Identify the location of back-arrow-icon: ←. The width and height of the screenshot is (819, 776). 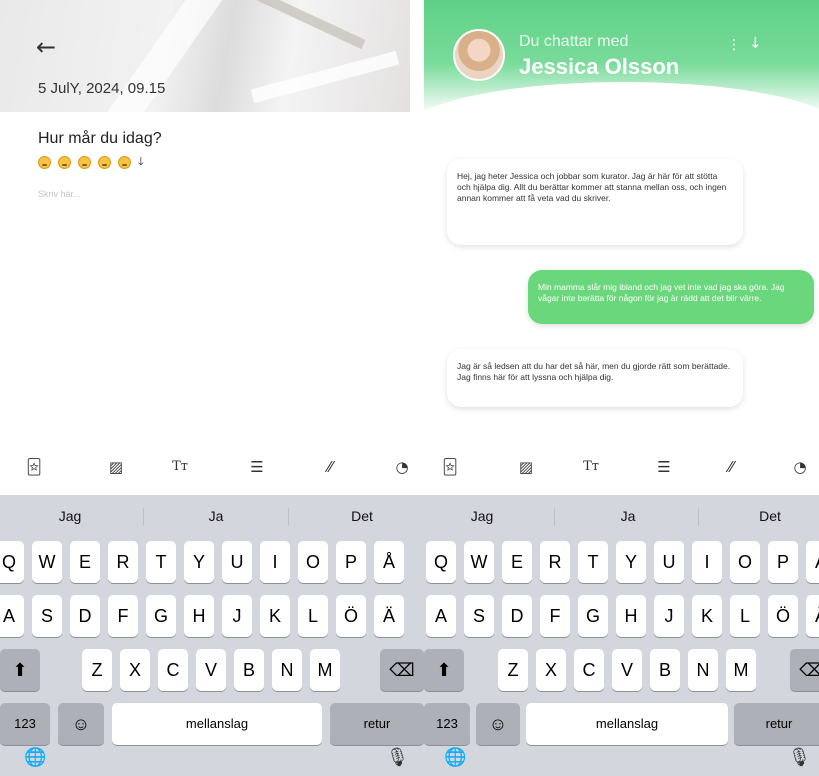
(49, 47).